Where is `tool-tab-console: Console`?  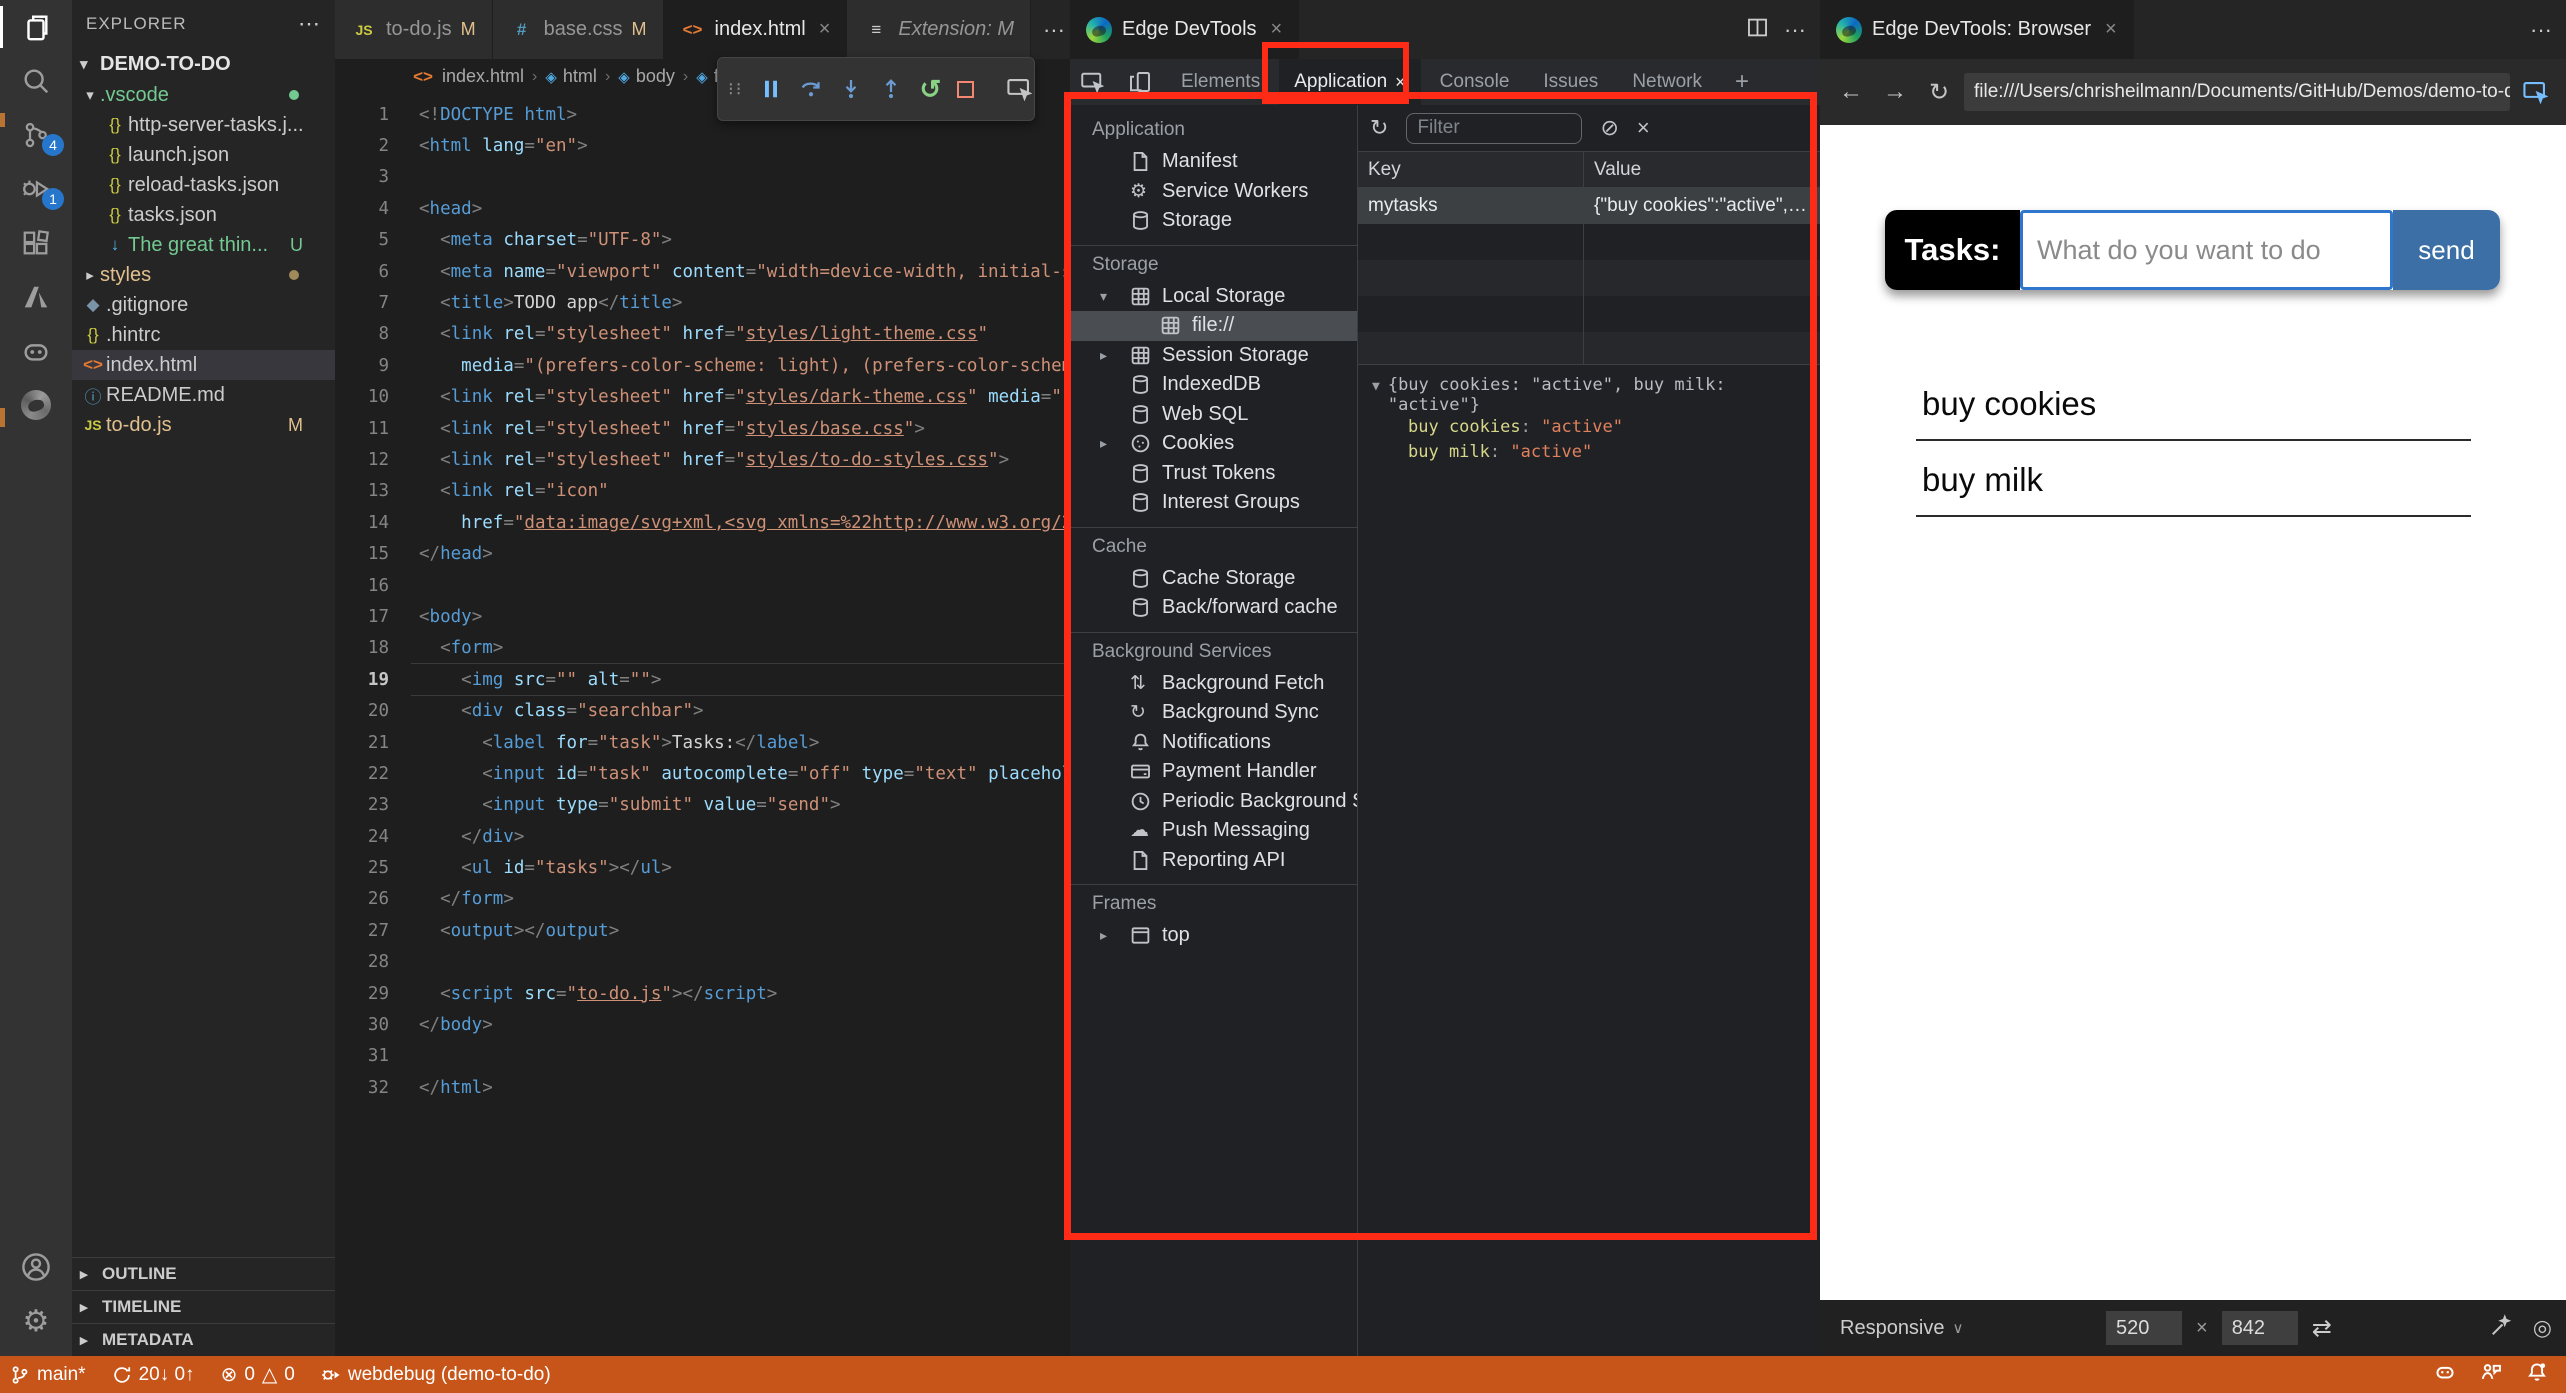
tool-tab-console: Console is located at coordinates (1475, 82).